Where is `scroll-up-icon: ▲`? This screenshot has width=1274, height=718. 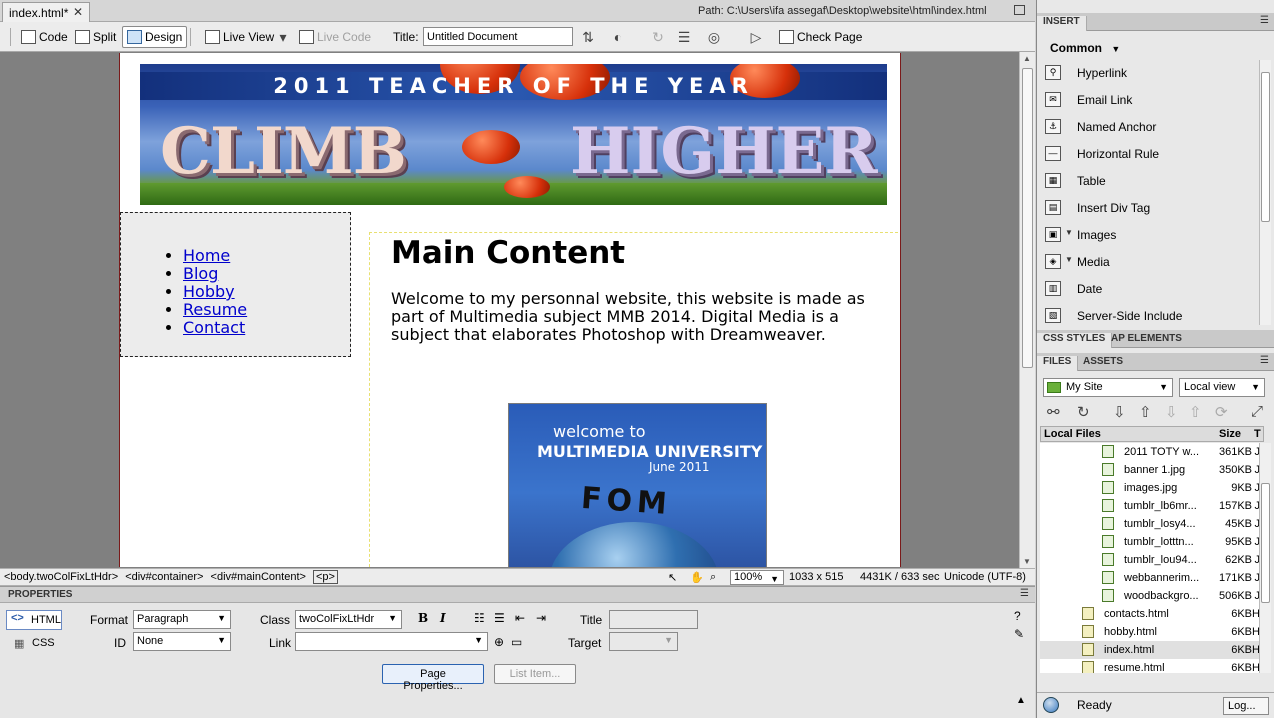
scroll-up-icon: ▲ is located at coordinates (1027, 58).